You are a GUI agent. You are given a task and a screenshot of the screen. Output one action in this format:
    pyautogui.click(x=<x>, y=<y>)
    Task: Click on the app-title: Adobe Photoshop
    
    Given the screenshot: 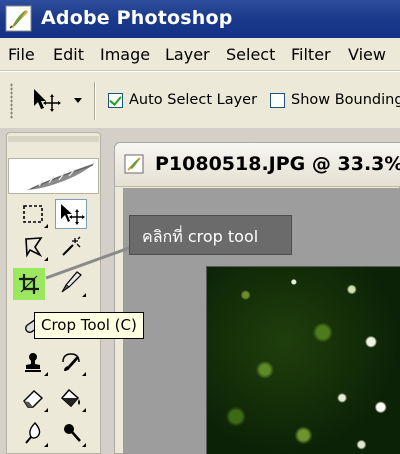 What is the action you would take?
    pyautogui.click(x=137, y=18)
    